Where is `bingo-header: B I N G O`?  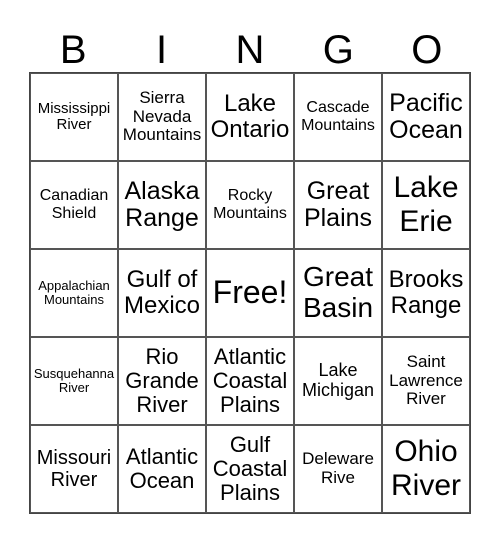
bingo-header: B I N G O is located at coordinates (250, 50).